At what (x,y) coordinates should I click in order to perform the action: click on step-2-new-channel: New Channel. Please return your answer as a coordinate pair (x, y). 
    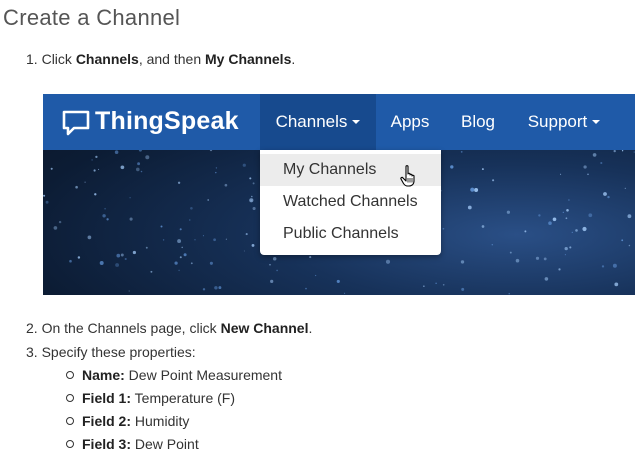
    Looking at the image, I should click on (264, 328).